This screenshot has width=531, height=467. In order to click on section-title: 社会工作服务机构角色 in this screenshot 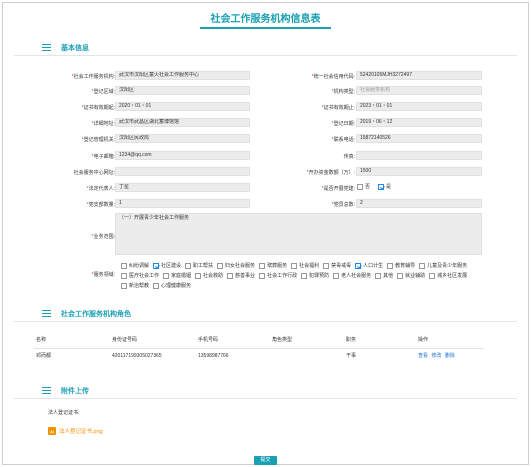, I will do `click(96, 314)`.